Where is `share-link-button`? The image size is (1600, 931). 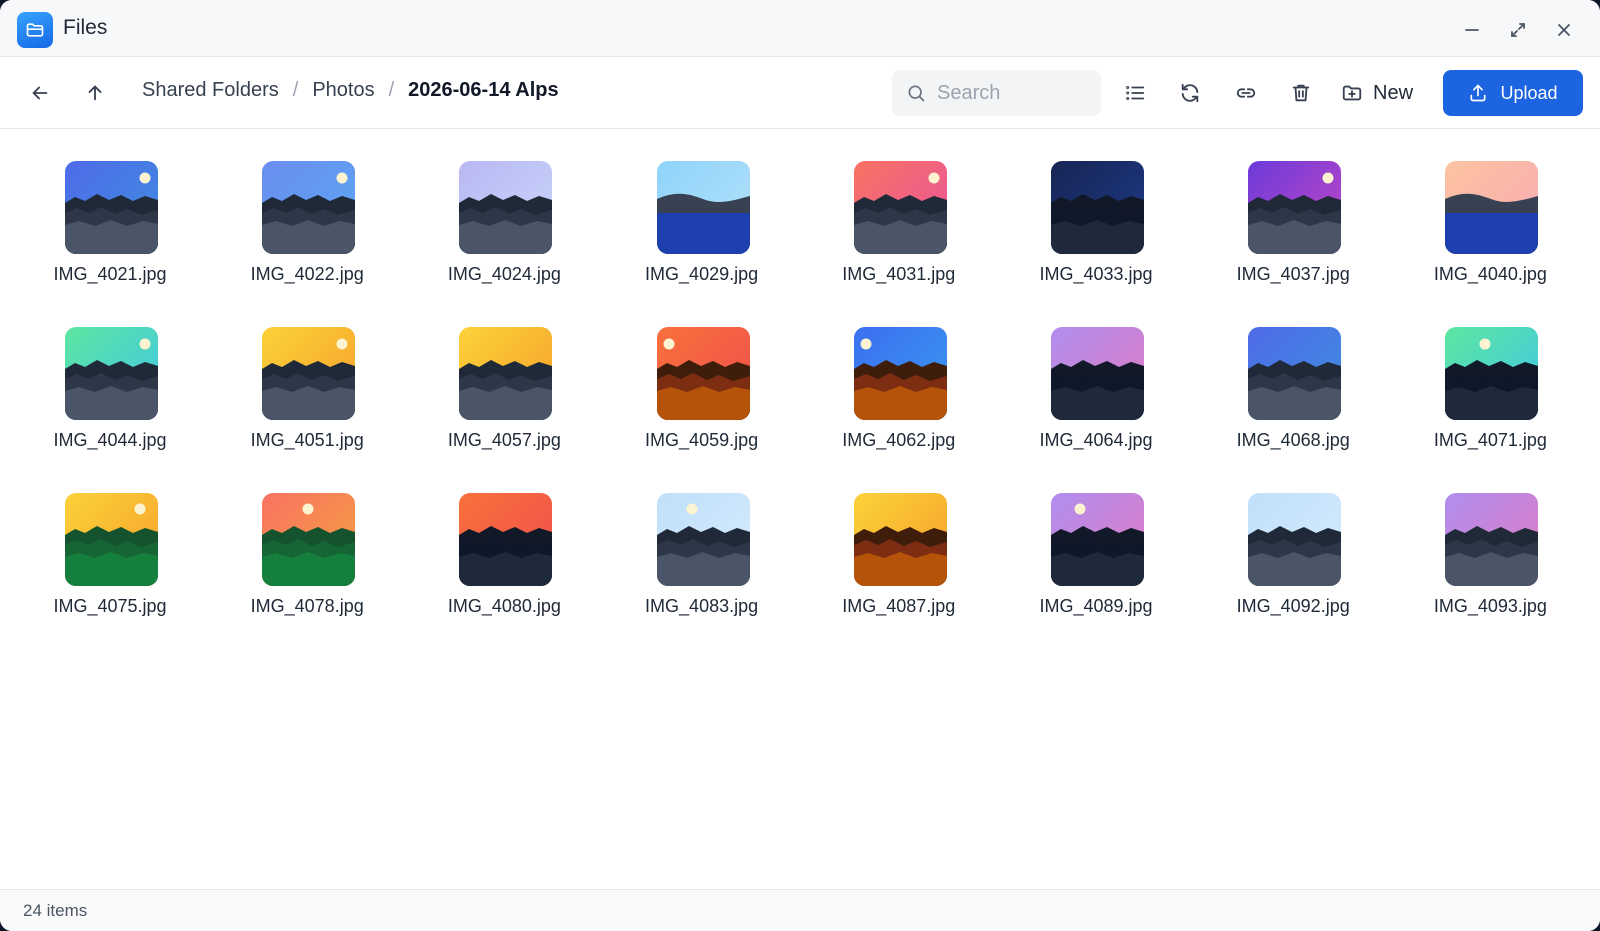
share-link-button is located at coordinates (1246, 93).